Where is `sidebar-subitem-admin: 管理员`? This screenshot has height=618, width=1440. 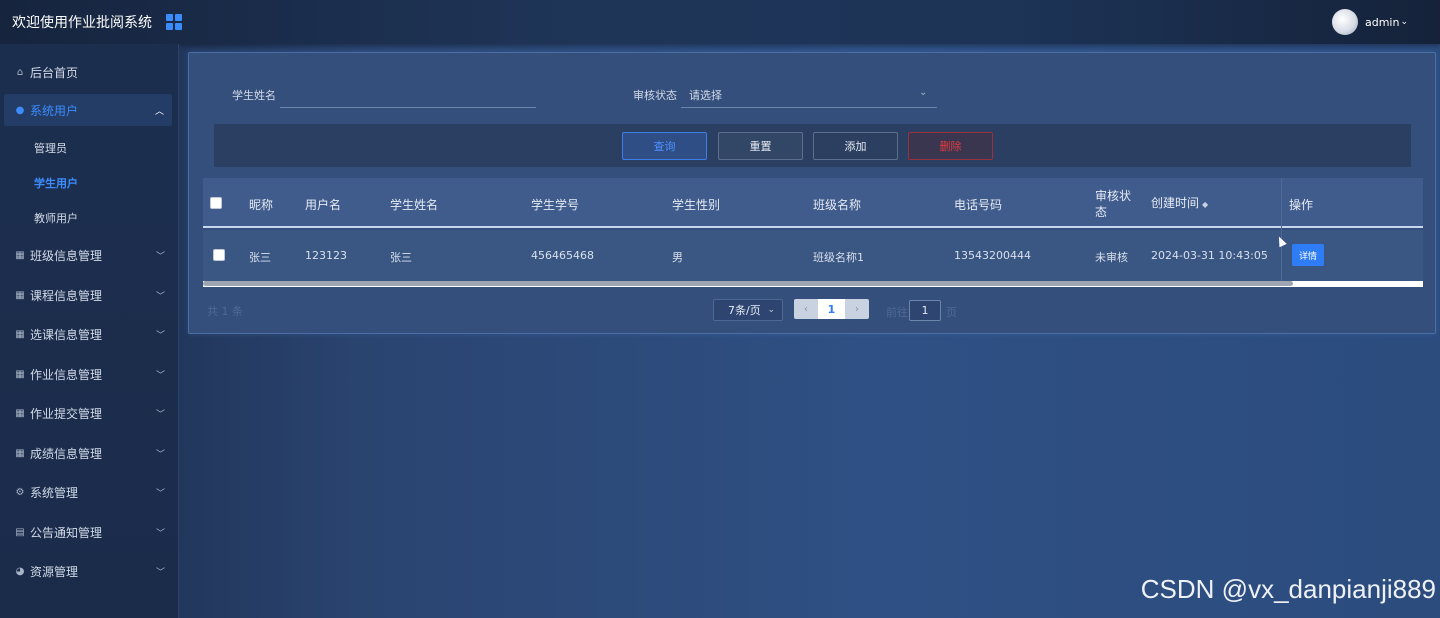
sidebar-subitem-admin: 管理员 is located at coordinates (50, 148).